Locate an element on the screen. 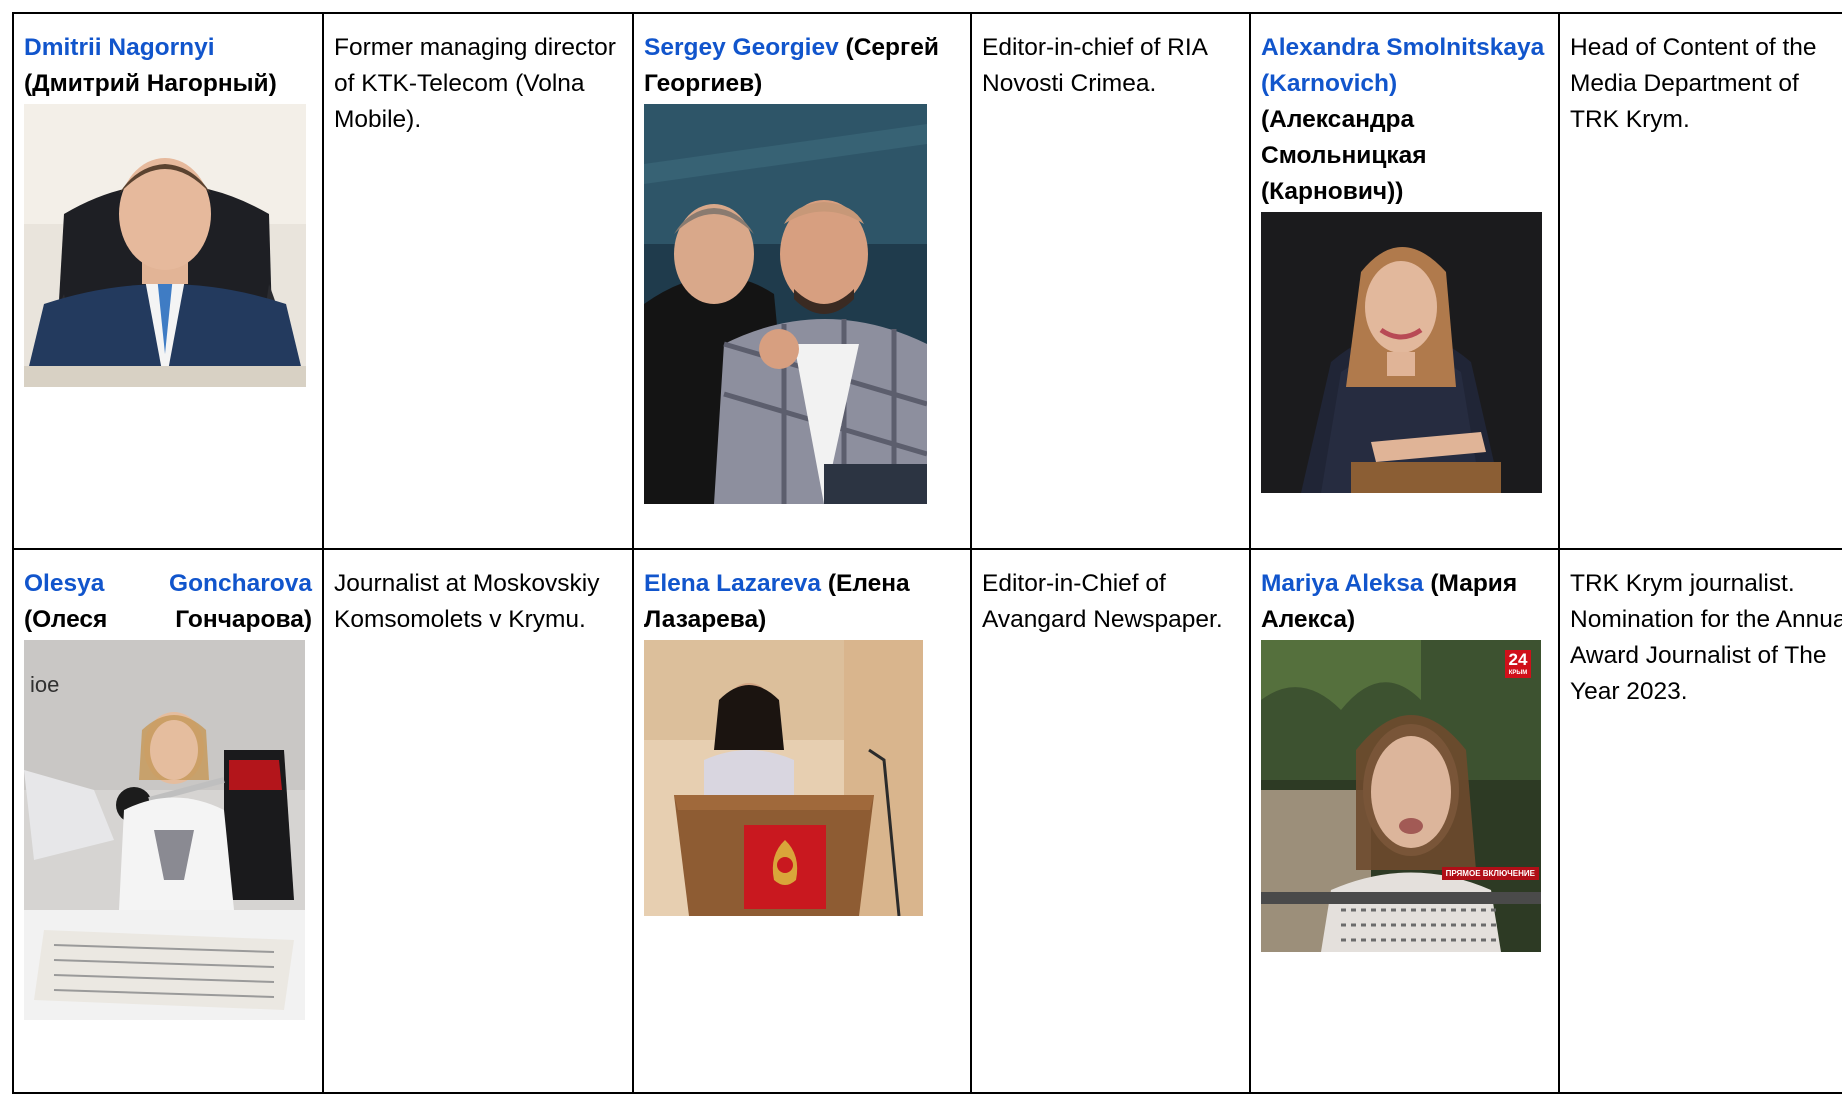  person-name-link: Olesya Goncharova is located at coordinates (168, 583).